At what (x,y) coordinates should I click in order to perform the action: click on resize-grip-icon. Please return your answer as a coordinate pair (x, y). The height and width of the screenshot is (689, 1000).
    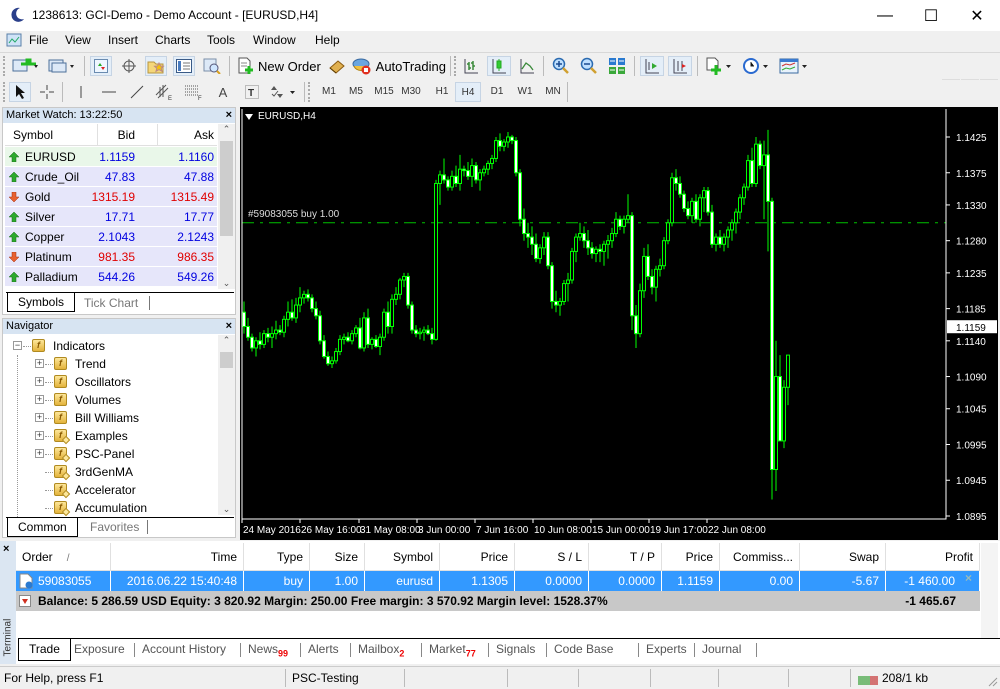
    Looking at the image, I should click on (993, 682).